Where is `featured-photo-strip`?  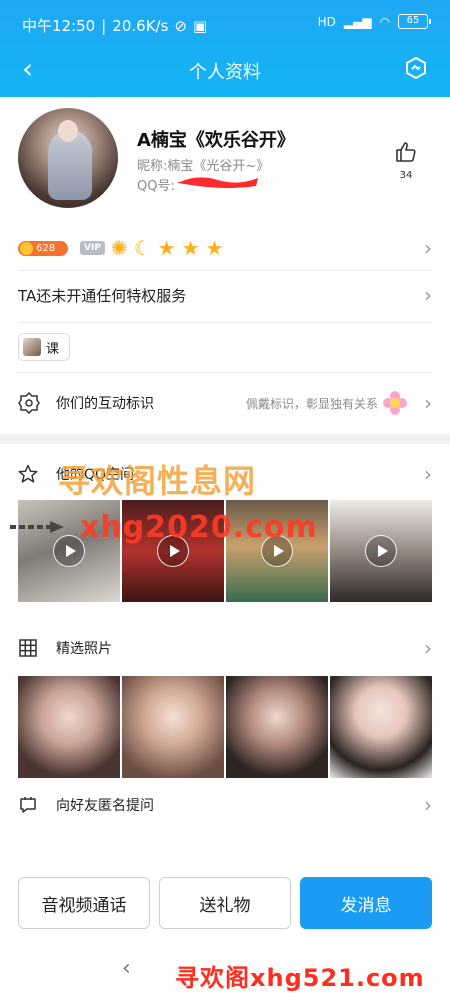
featured-photo-strip is located at coordinates (225, 727).